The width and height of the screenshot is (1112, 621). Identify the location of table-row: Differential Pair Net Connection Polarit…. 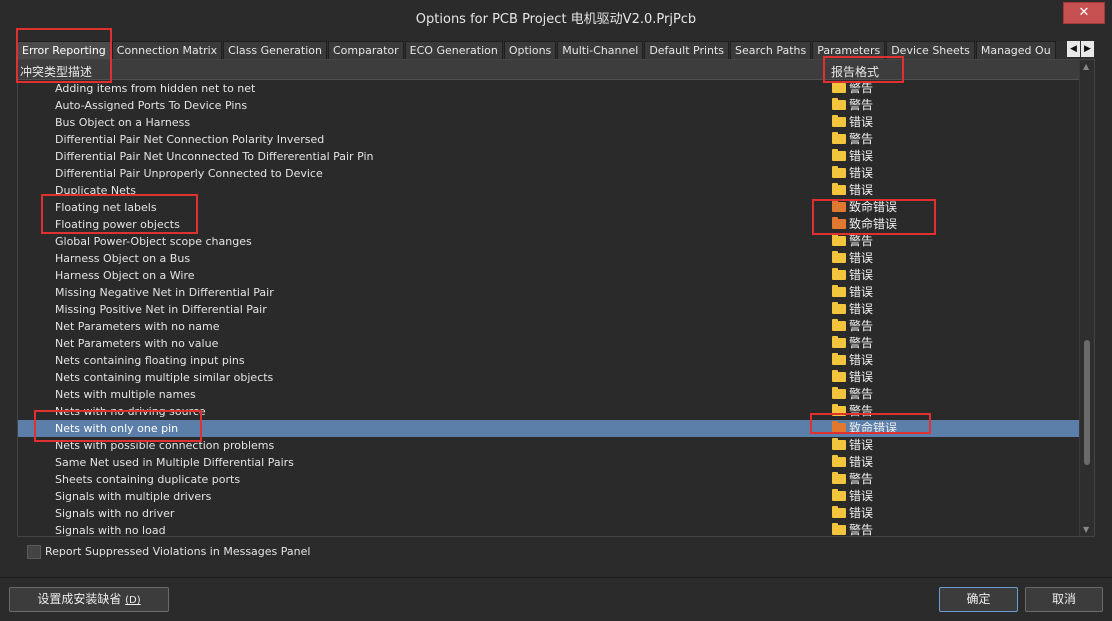
(549, 139).